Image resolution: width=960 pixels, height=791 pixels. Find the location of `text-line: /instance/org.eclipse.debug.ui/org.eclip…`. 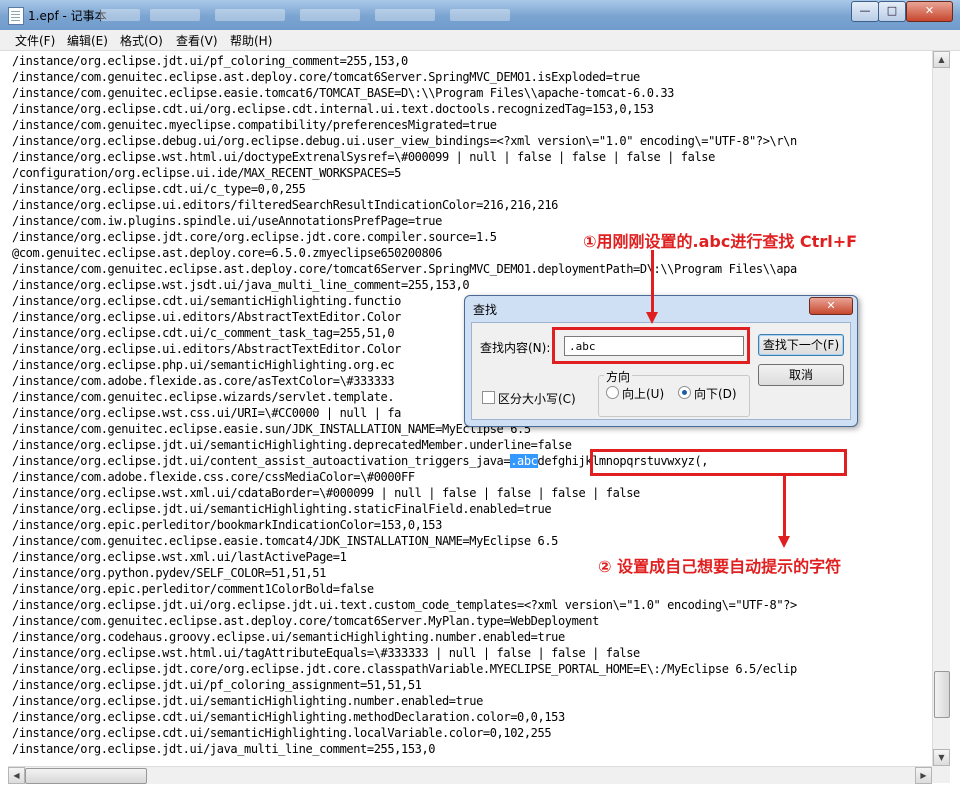

text-line: /instance/org.eclipse.debug.ui/org.eclip… is located at coordinates (404, 141).